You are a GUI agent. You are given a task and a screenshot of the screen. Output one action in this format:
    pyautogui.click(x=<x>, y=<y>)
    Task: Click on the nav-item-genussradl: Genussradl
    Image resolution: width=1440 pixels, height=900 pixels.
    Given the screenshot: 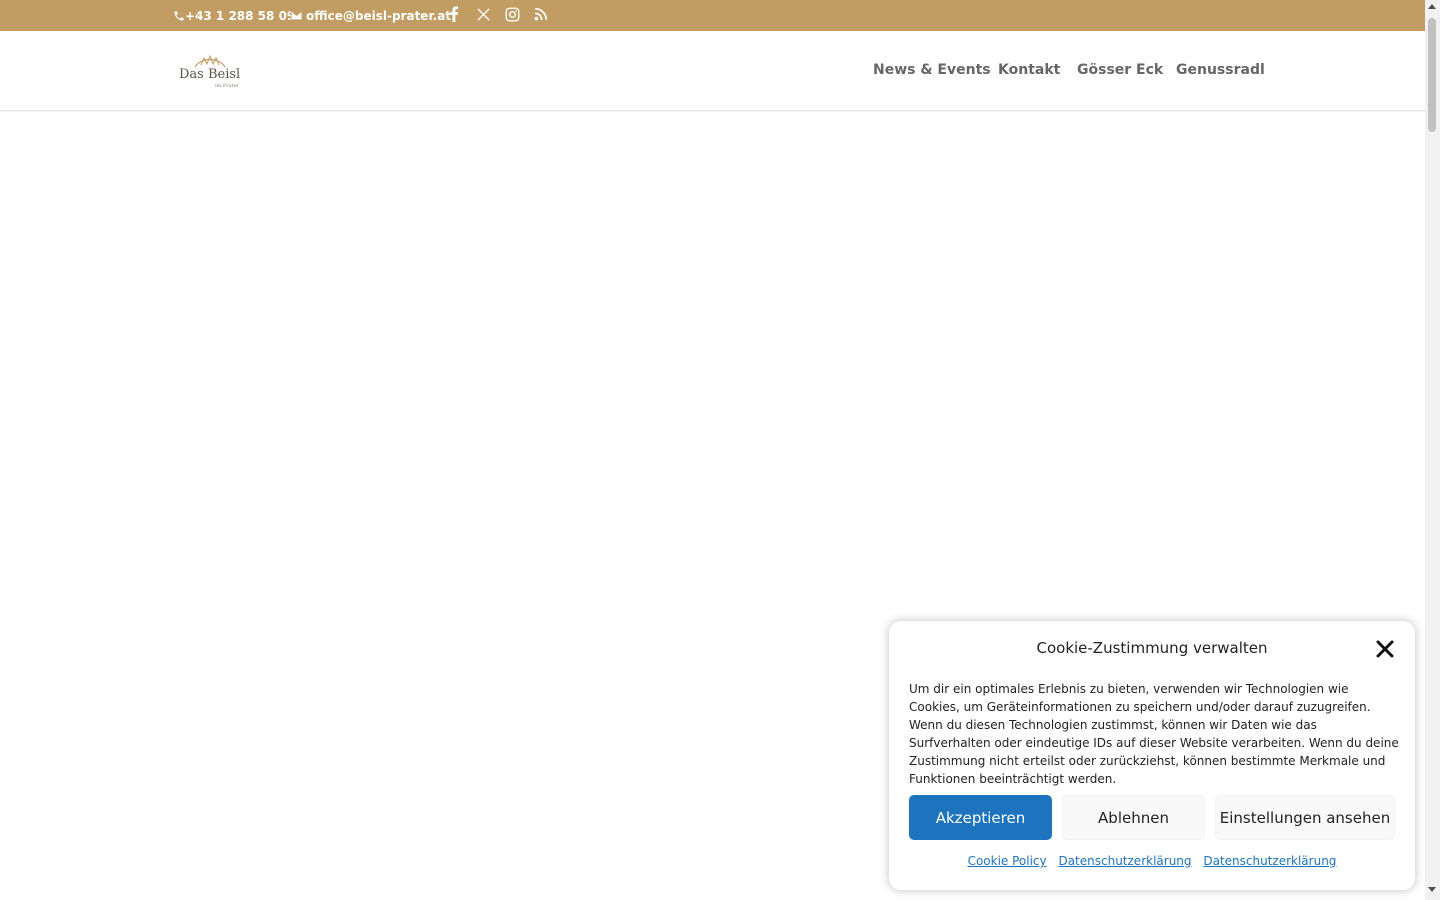 What is the action you would take?
    pyautogui.click(x=1220, y=70)
    